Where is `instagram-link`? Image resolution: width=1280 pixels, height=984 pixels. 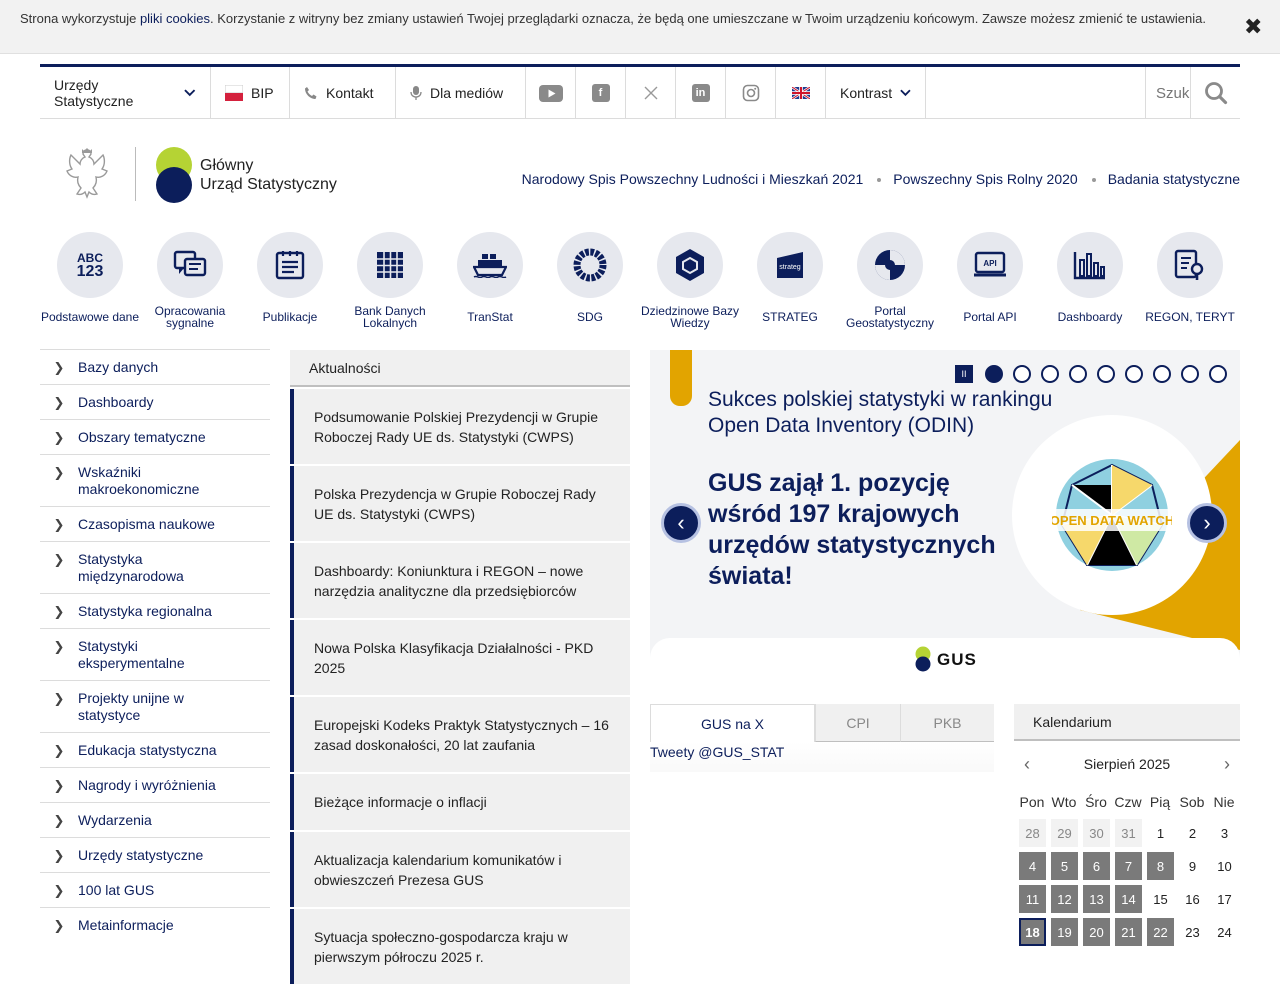 instagram-link is located at coordinates (751, 93).